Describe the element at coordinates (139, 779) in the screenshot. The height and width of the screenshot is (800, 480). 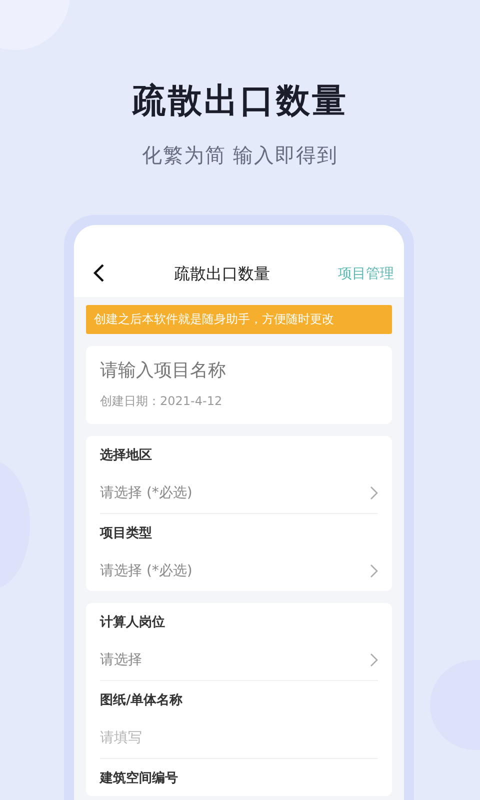
I see `field-label: 建筑空间编号` at that location.